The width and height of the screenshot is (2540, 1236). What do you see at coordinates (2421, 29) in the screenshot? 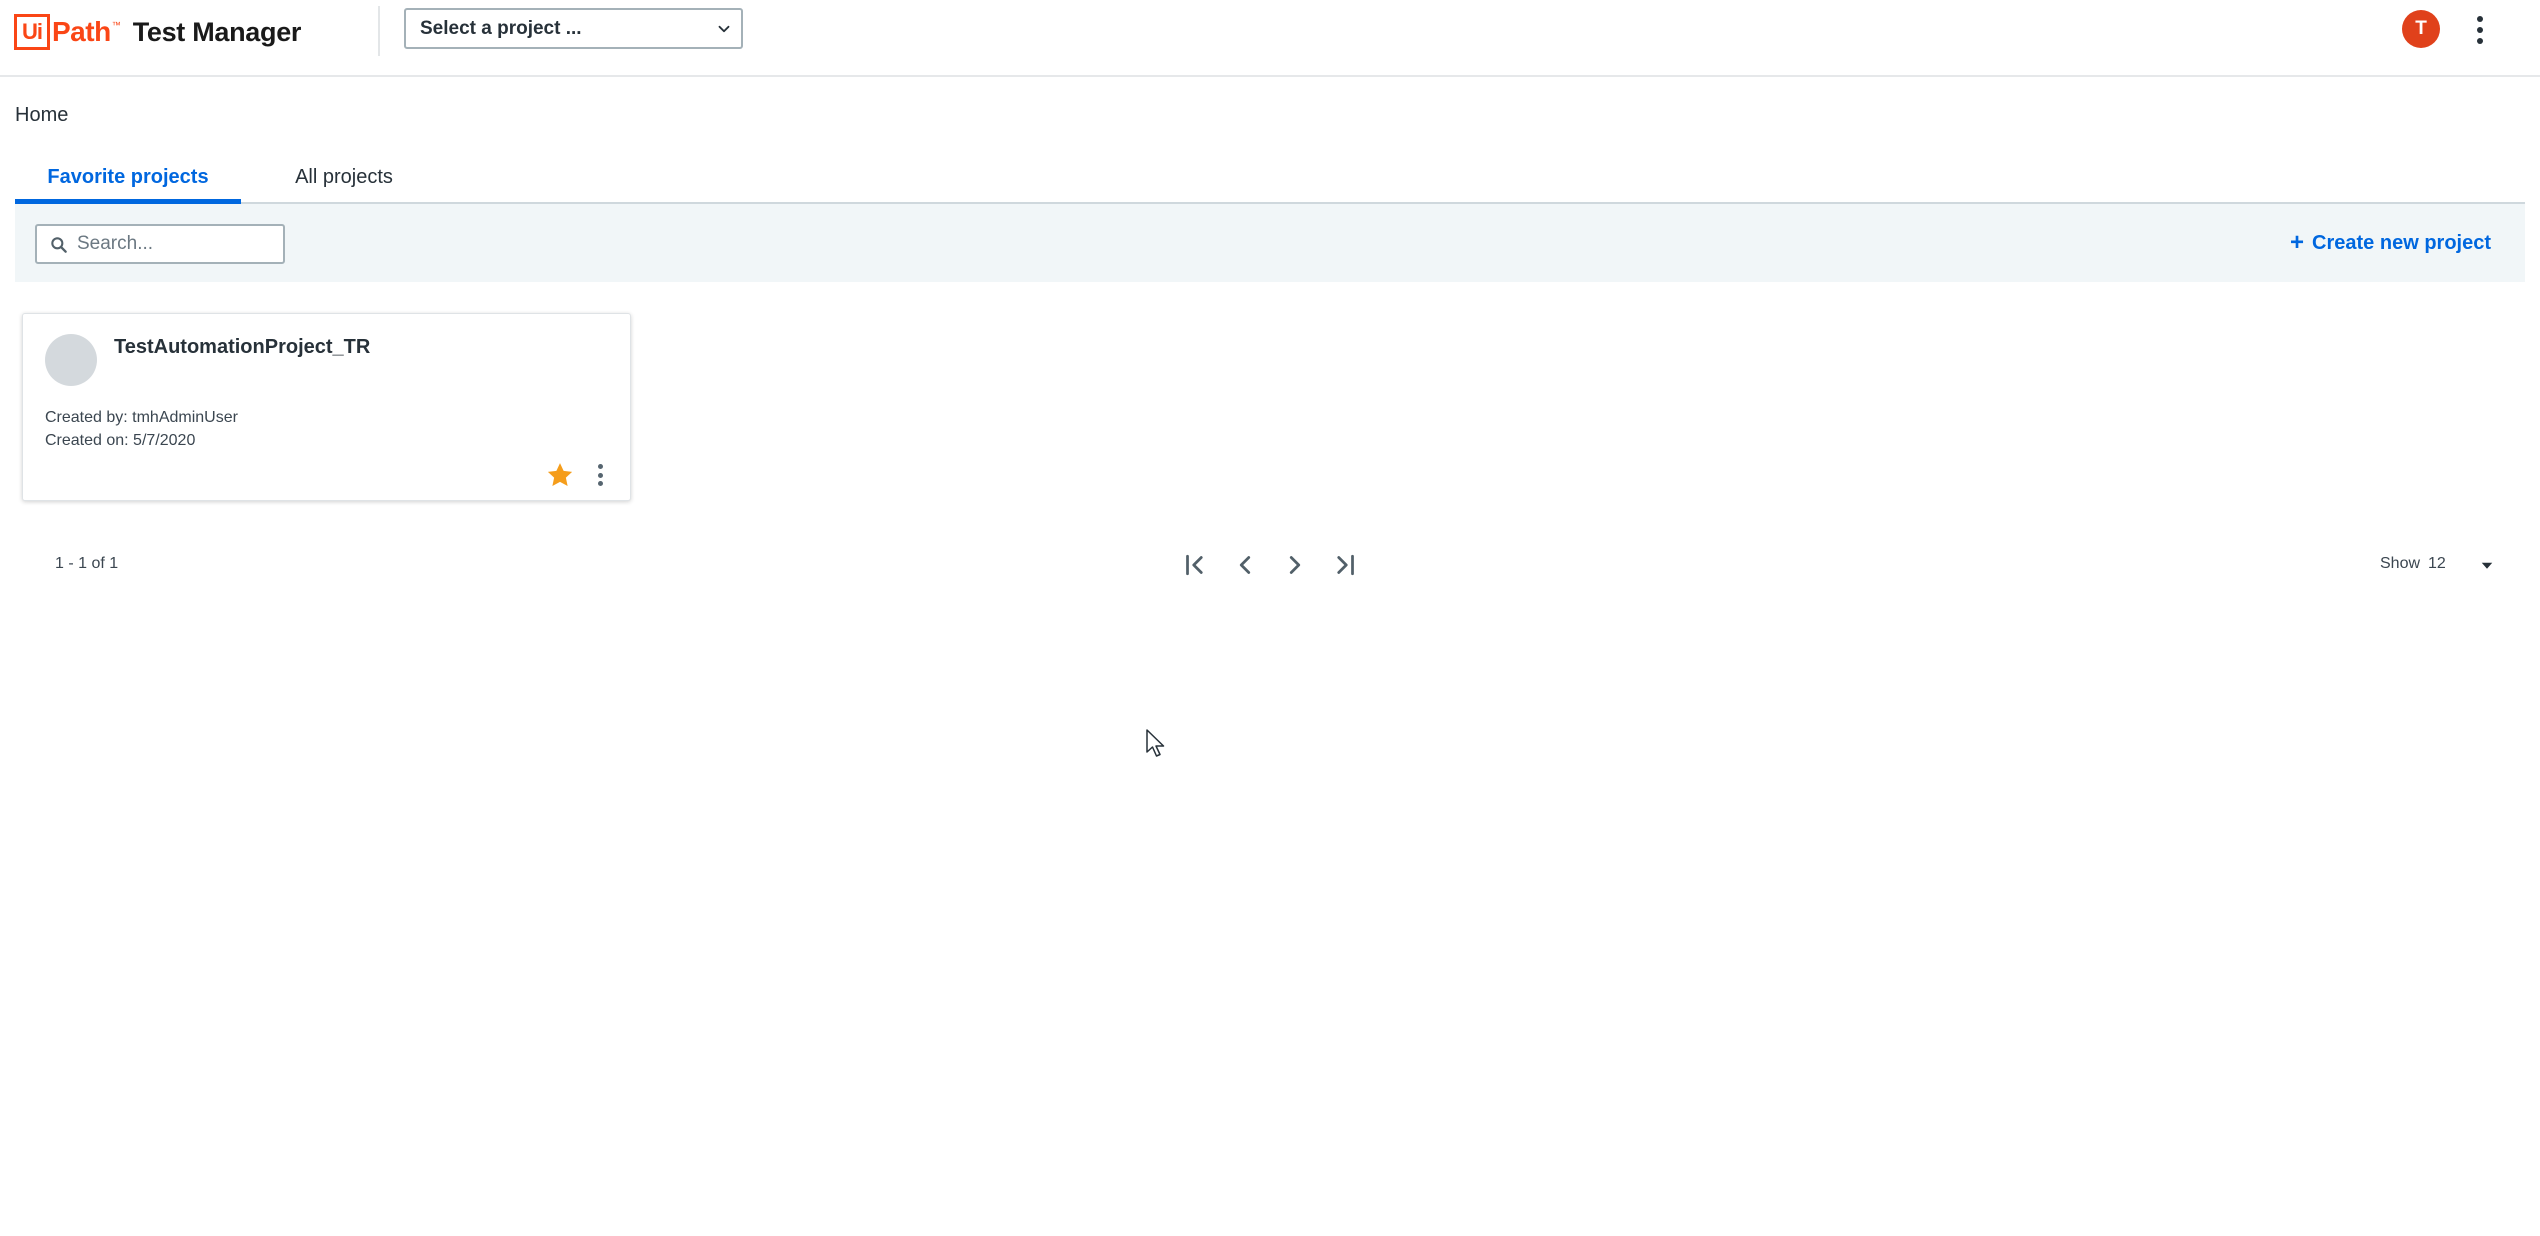
I see `user-avatar: T` at bounding box center [2421, 29].